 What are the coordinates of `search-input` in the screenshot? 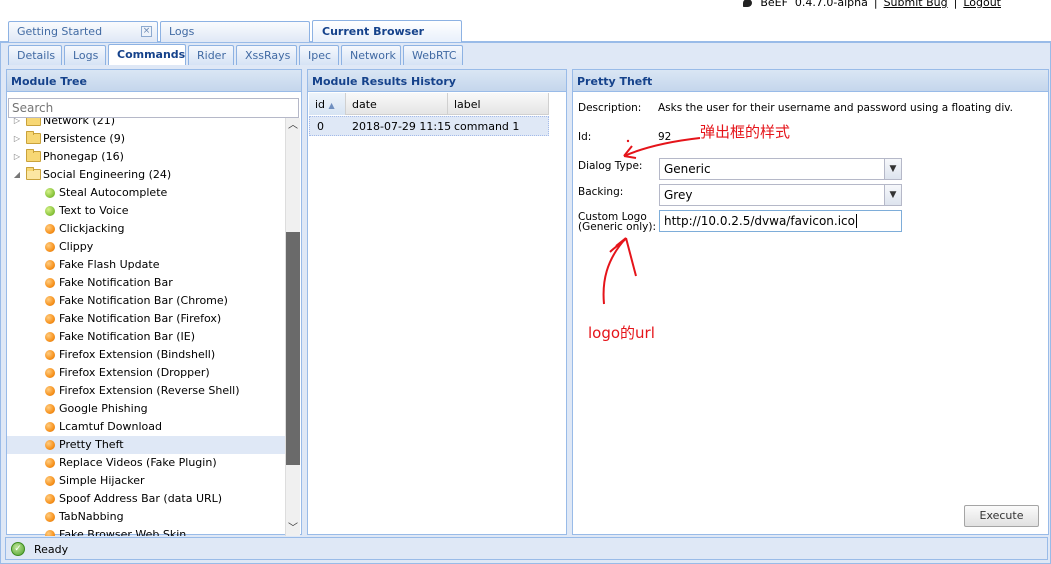 It's located at (153, 108).